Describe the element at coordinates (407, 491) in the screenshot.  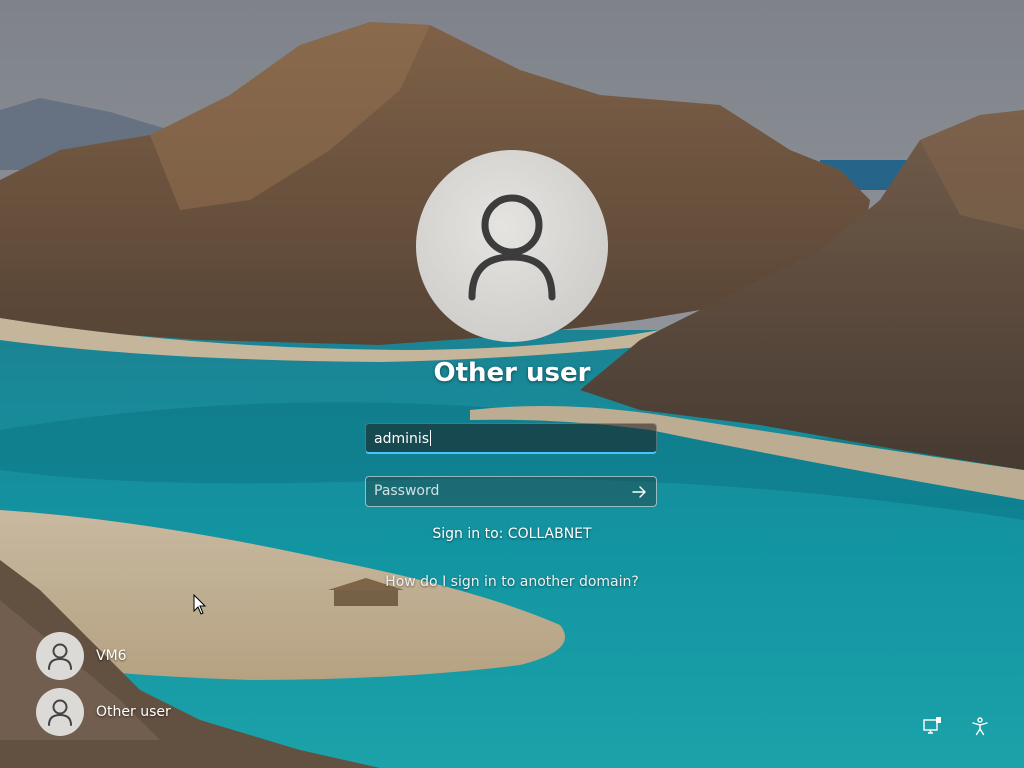
I see `password-placeholder: Password` at that location.